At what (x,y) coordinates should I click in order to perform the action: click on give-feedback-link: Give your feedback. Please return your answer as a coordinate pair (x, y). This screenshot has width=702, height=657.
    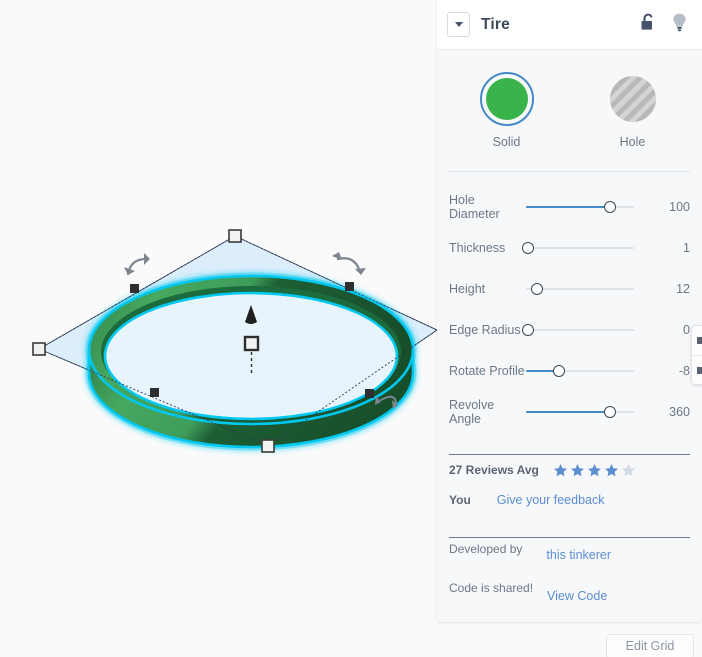
    Looking at the image, I should click on (551, 500).